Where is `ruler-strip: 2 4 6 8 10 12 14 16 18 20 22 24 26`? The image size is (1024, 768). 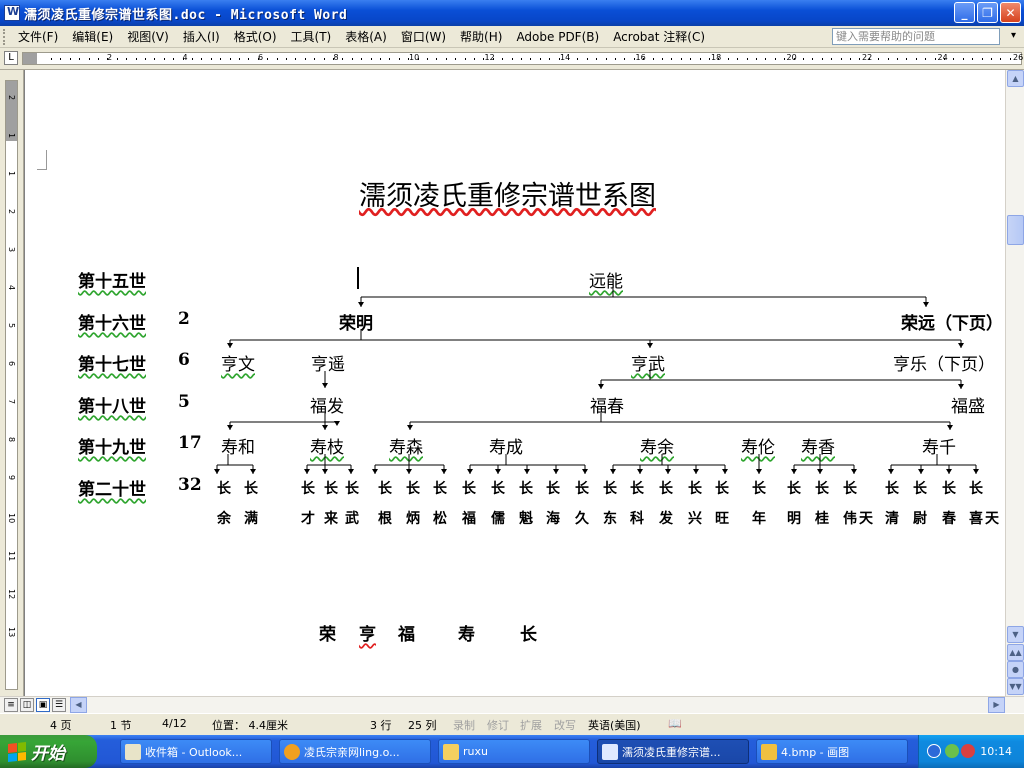 ruler-strip: 2 4 6 8 10 12 14 16 18 20 22 24 26 is located at coordinates (523, 58).